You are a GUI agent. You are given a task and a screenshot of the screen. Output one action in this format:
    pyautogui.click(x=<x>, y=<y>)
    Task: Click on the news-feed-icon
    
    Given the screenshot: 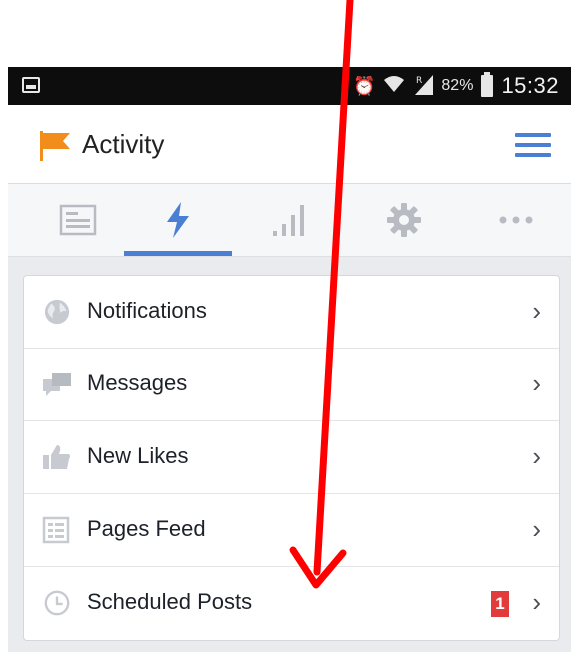 What is the action you would take?
    pyautogui.click(x=78, y=220)
    